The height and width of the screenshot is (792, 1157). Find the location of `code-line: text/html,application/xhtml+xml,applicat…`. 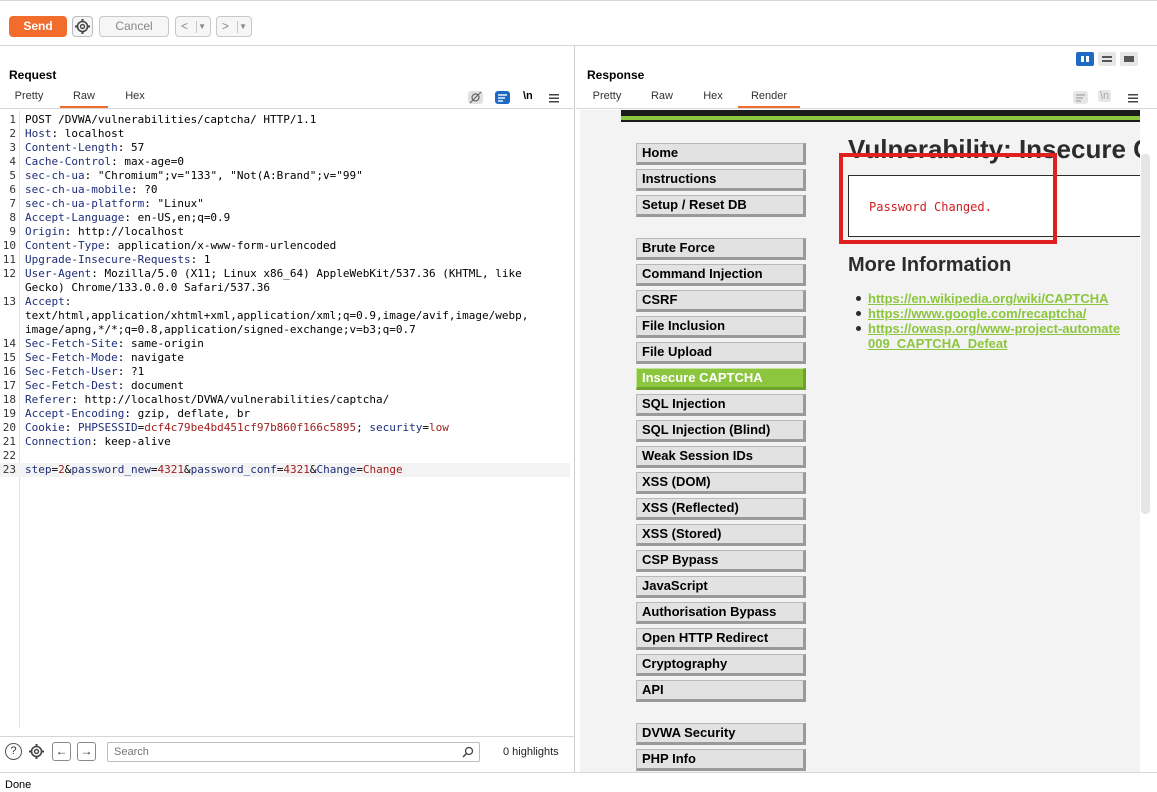

code-line: text/html,application/xhtml+xml,applicat… is located at coordinates (285, 316).